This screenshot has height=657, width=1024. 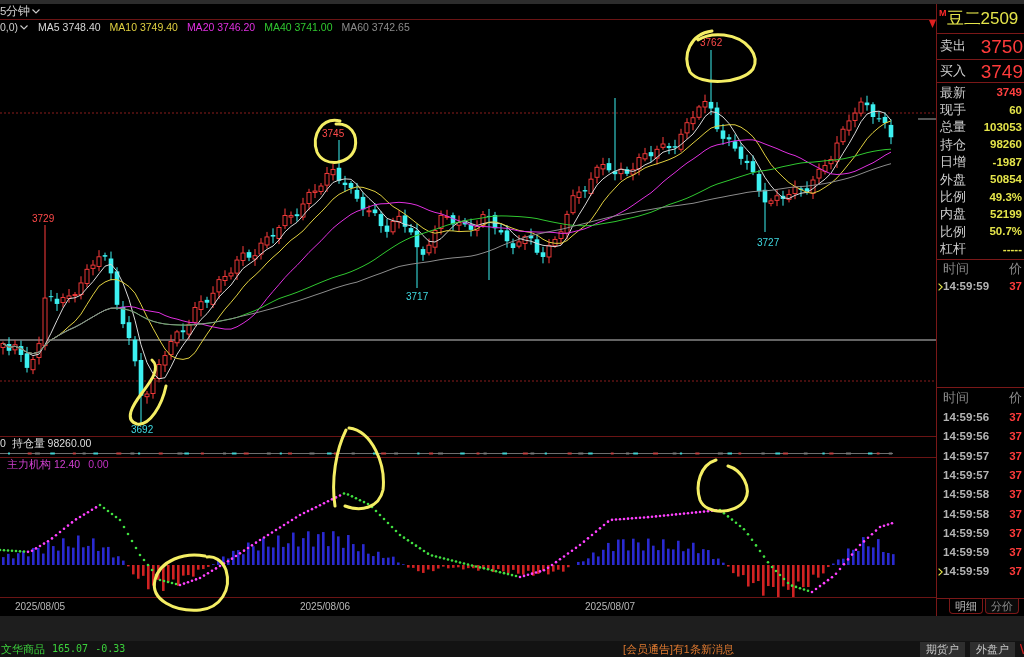 I want to click on stat-label: 杠杆, so click(x=953, y=249).